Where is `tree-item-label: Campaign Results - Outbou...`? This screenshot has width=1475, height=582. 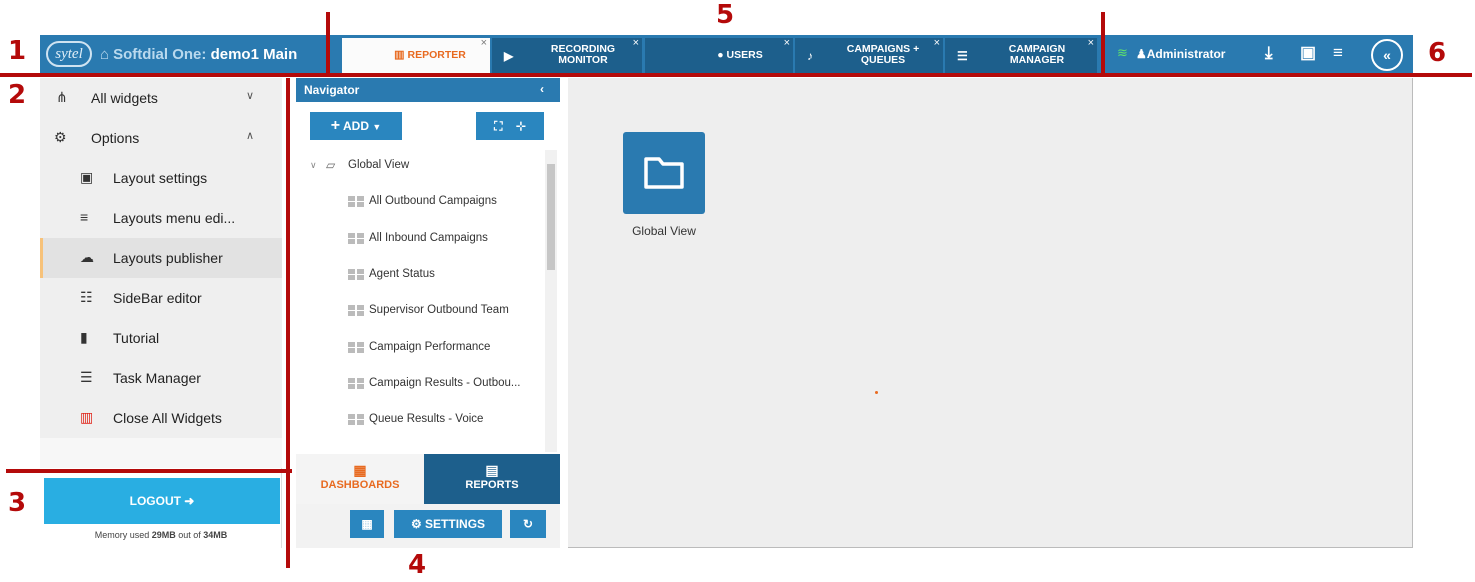 tree-item-label: Campaign Results - Outbou... is located at coordinates (445, 383).